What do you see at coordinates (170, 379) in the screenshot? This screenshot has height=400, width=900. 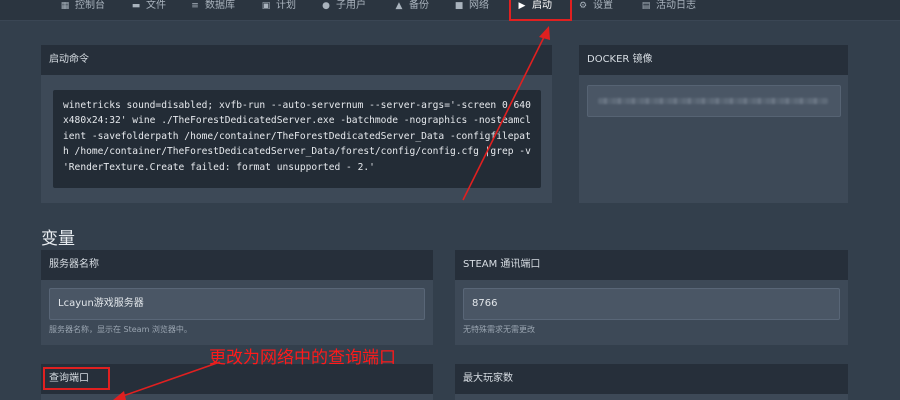 I see `arrow-to-query-port` at bounding box center [170, 379].